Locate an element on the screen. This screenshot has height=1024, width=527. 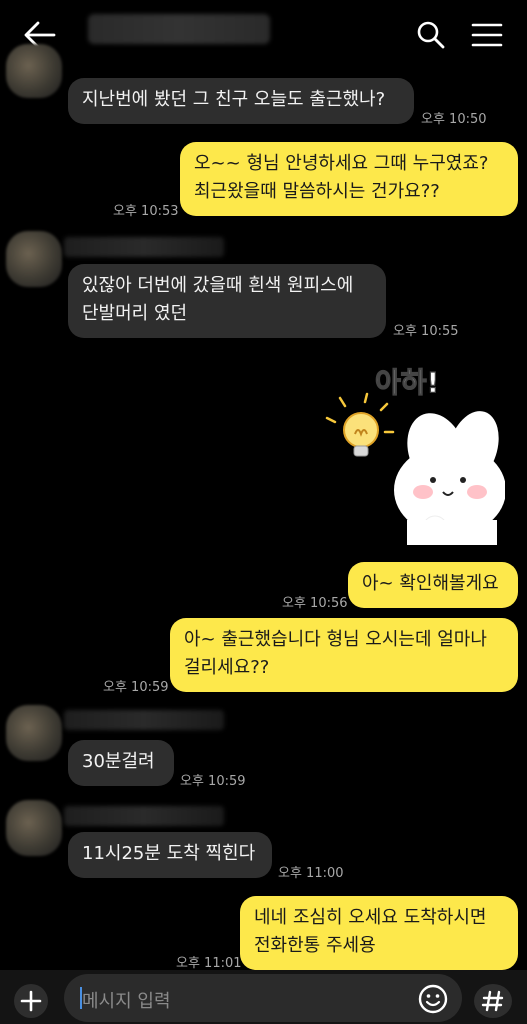
message-time: 오후 10:55 is located at coordinates (426, 331).